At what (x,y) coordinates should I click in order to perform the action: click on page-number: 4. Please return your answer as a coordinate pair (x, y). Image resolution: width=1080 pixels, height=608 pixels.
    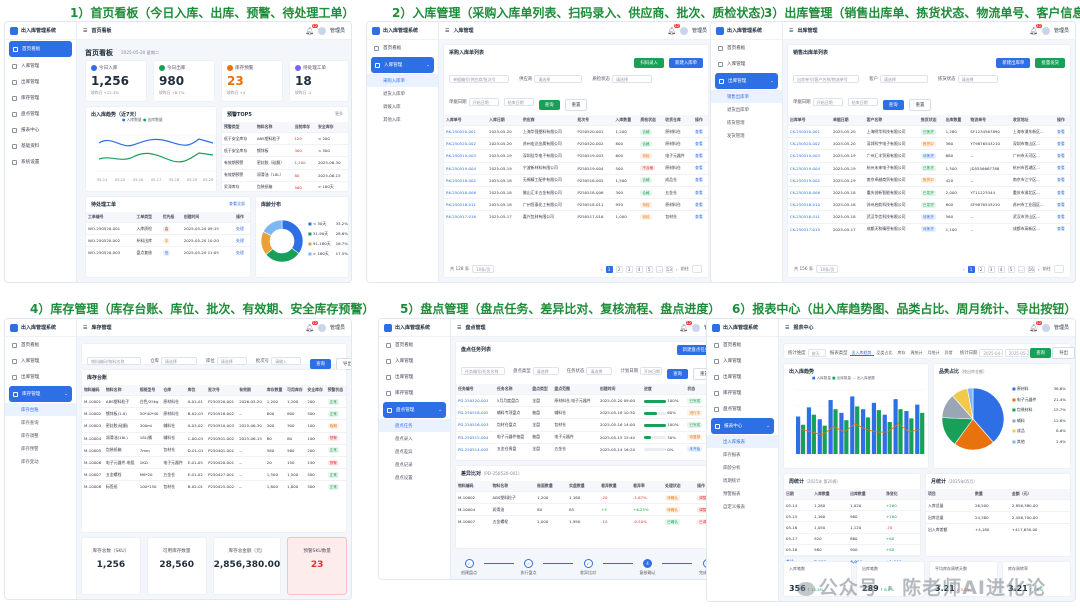
    Looking at the image, I should click on (639, 269).